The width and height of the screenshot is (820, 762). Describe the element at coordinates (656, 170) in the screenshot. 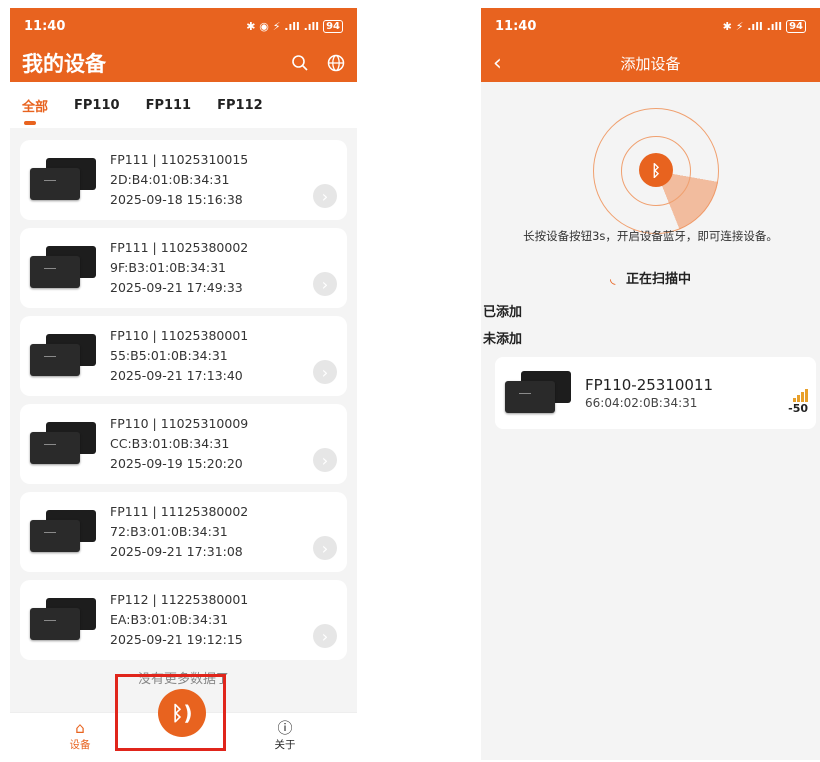

I see `bluetooth-icon: ᛒ` at that location.